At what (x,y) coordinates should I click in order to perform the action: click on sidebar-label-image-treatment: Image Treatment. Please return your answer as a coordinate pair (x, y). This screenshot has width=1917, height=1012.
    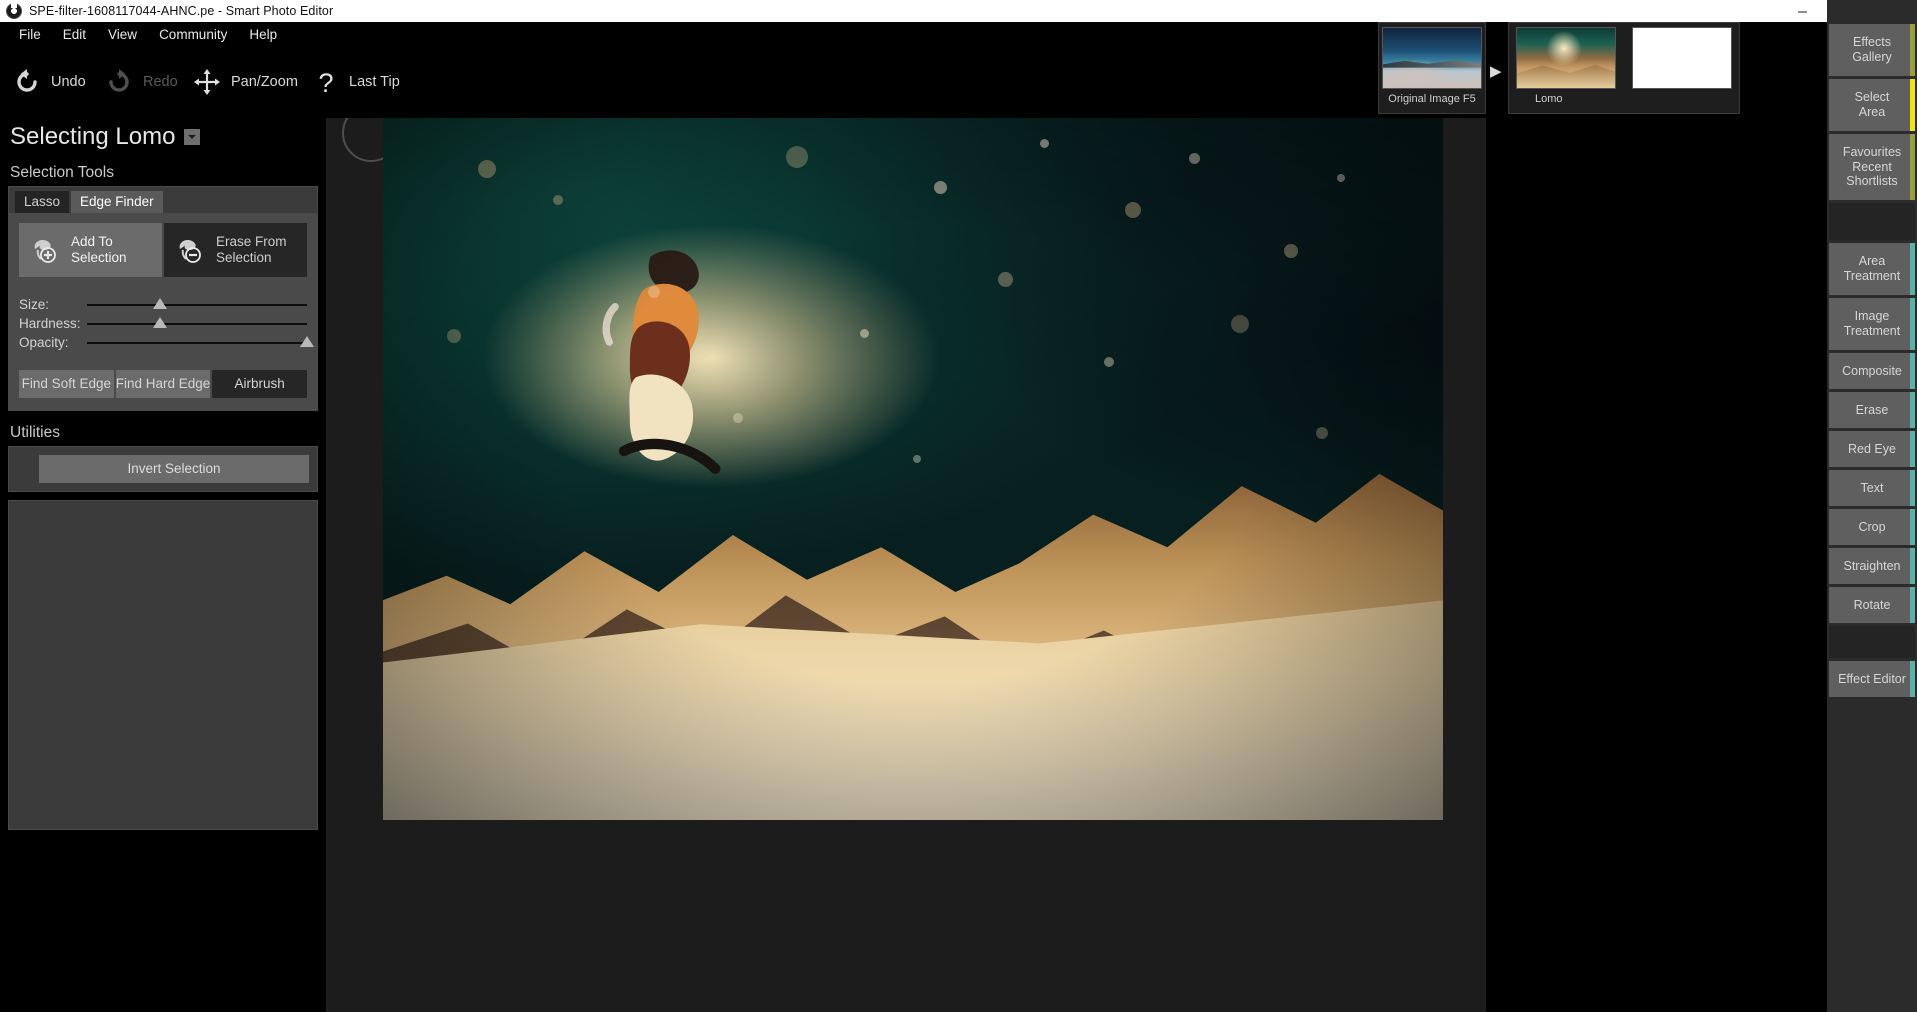
    Looking at the image, I should click on (1872, 323).